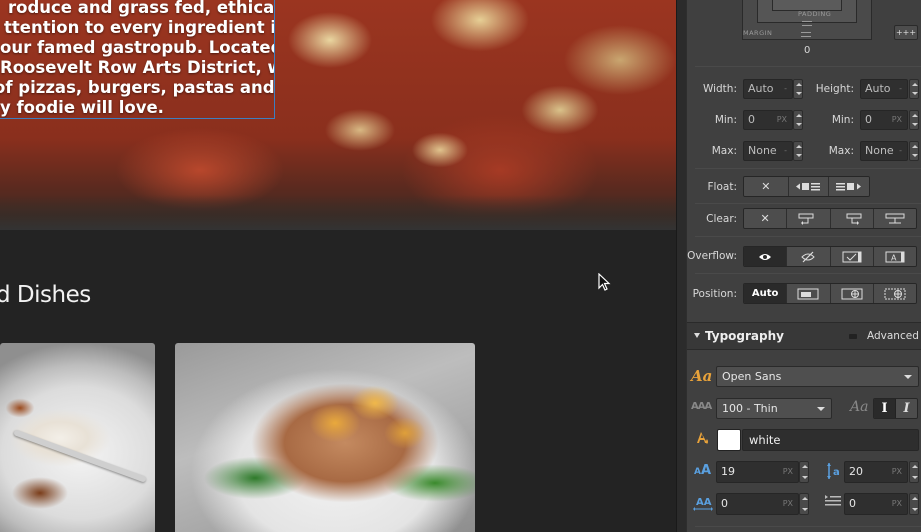 The image size is (921, 532). I want to click on max-height-unit: -, so click(900, 150).